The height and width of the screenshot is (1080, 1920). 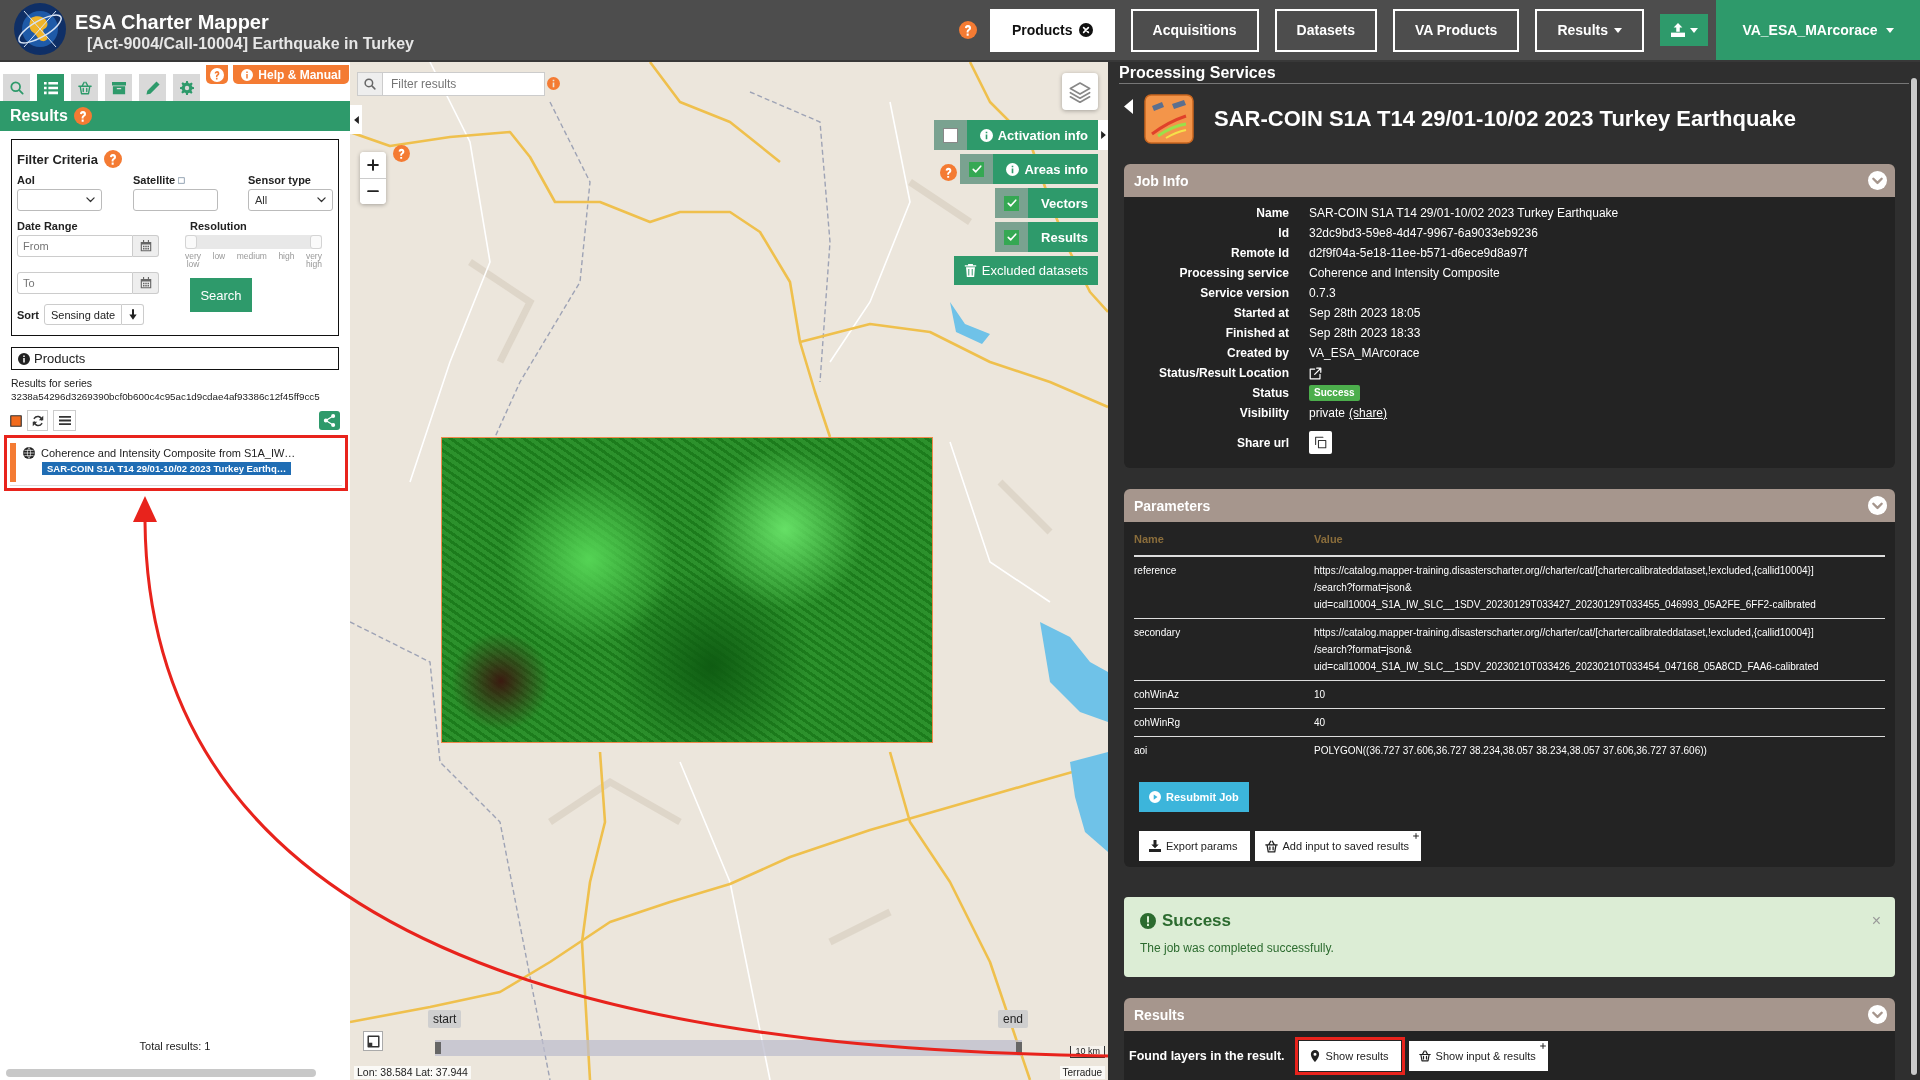 What do you see at coordinates (1334, 393) in the screenshot?
I see `status-badge: Success` at bounding box center [1334, 393].